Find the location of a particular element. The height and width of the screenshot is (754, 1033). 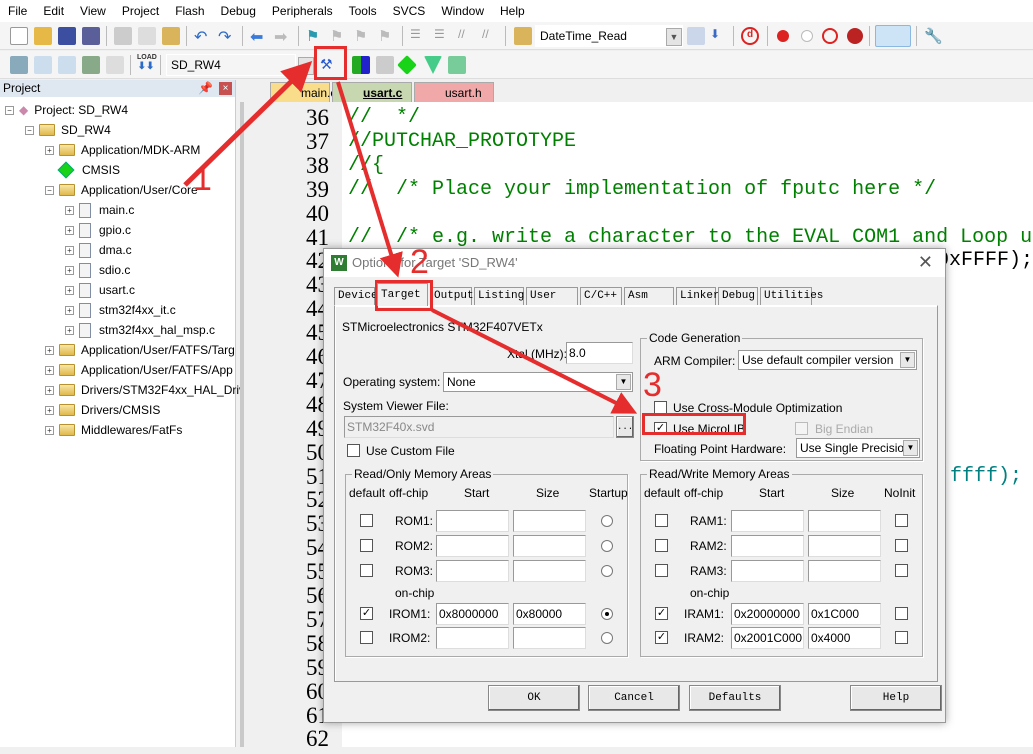

step-2-label: 2 is located at coordinates (419, 262).